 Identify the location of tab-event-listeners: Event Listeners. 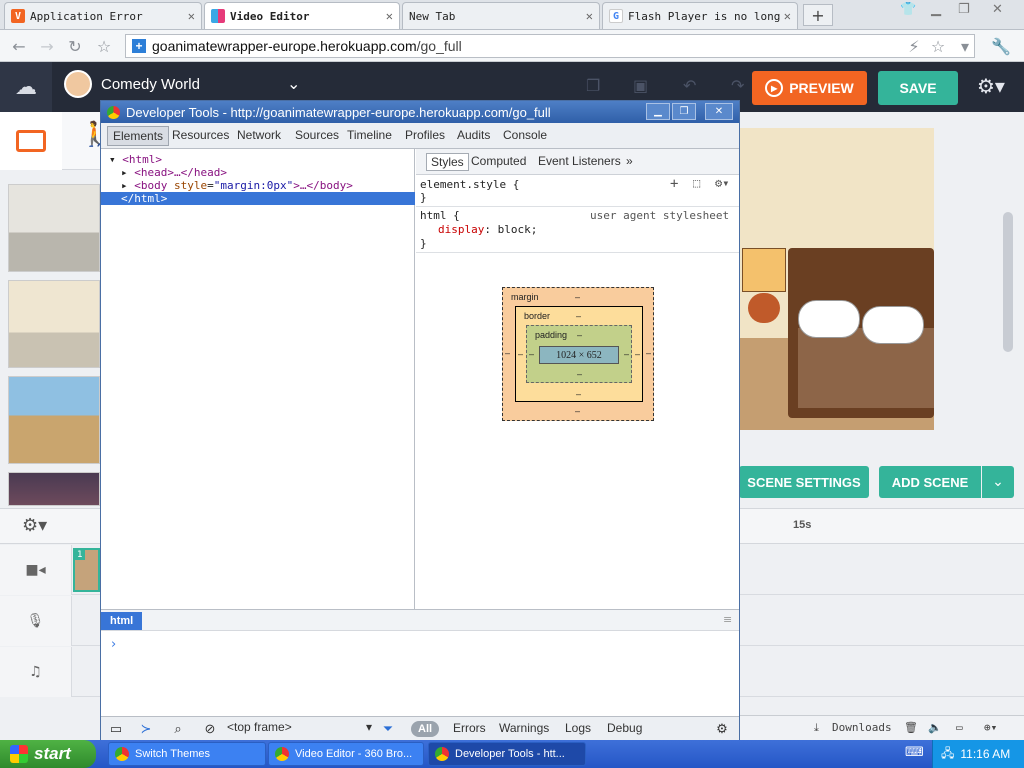
(579, 162).